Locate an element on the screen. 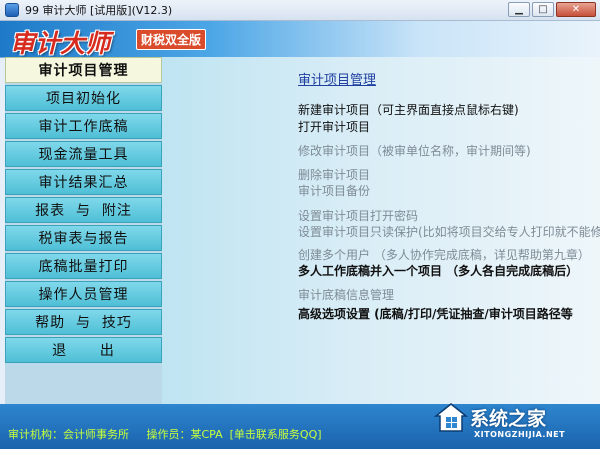 This screenshot has height=449, width=600. action-set-password: 设置审计项目打开密码 is located at coordinates (358, 215).